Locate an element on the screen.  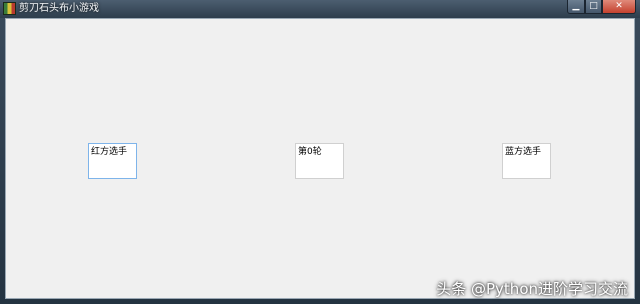
window-controls: ▁ □ ✕ is located at coordinates (601, 7).